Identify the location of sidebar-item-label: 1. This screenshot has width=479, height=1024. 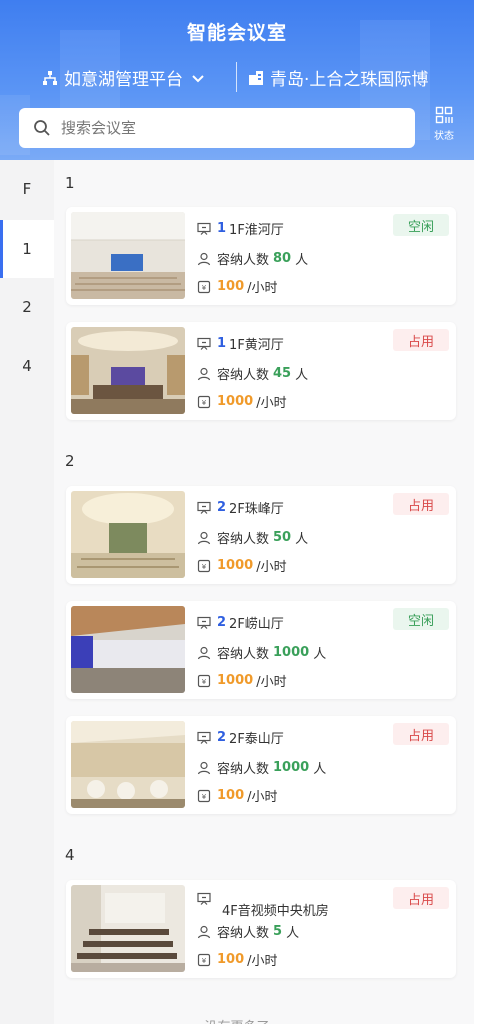
(27, 249).